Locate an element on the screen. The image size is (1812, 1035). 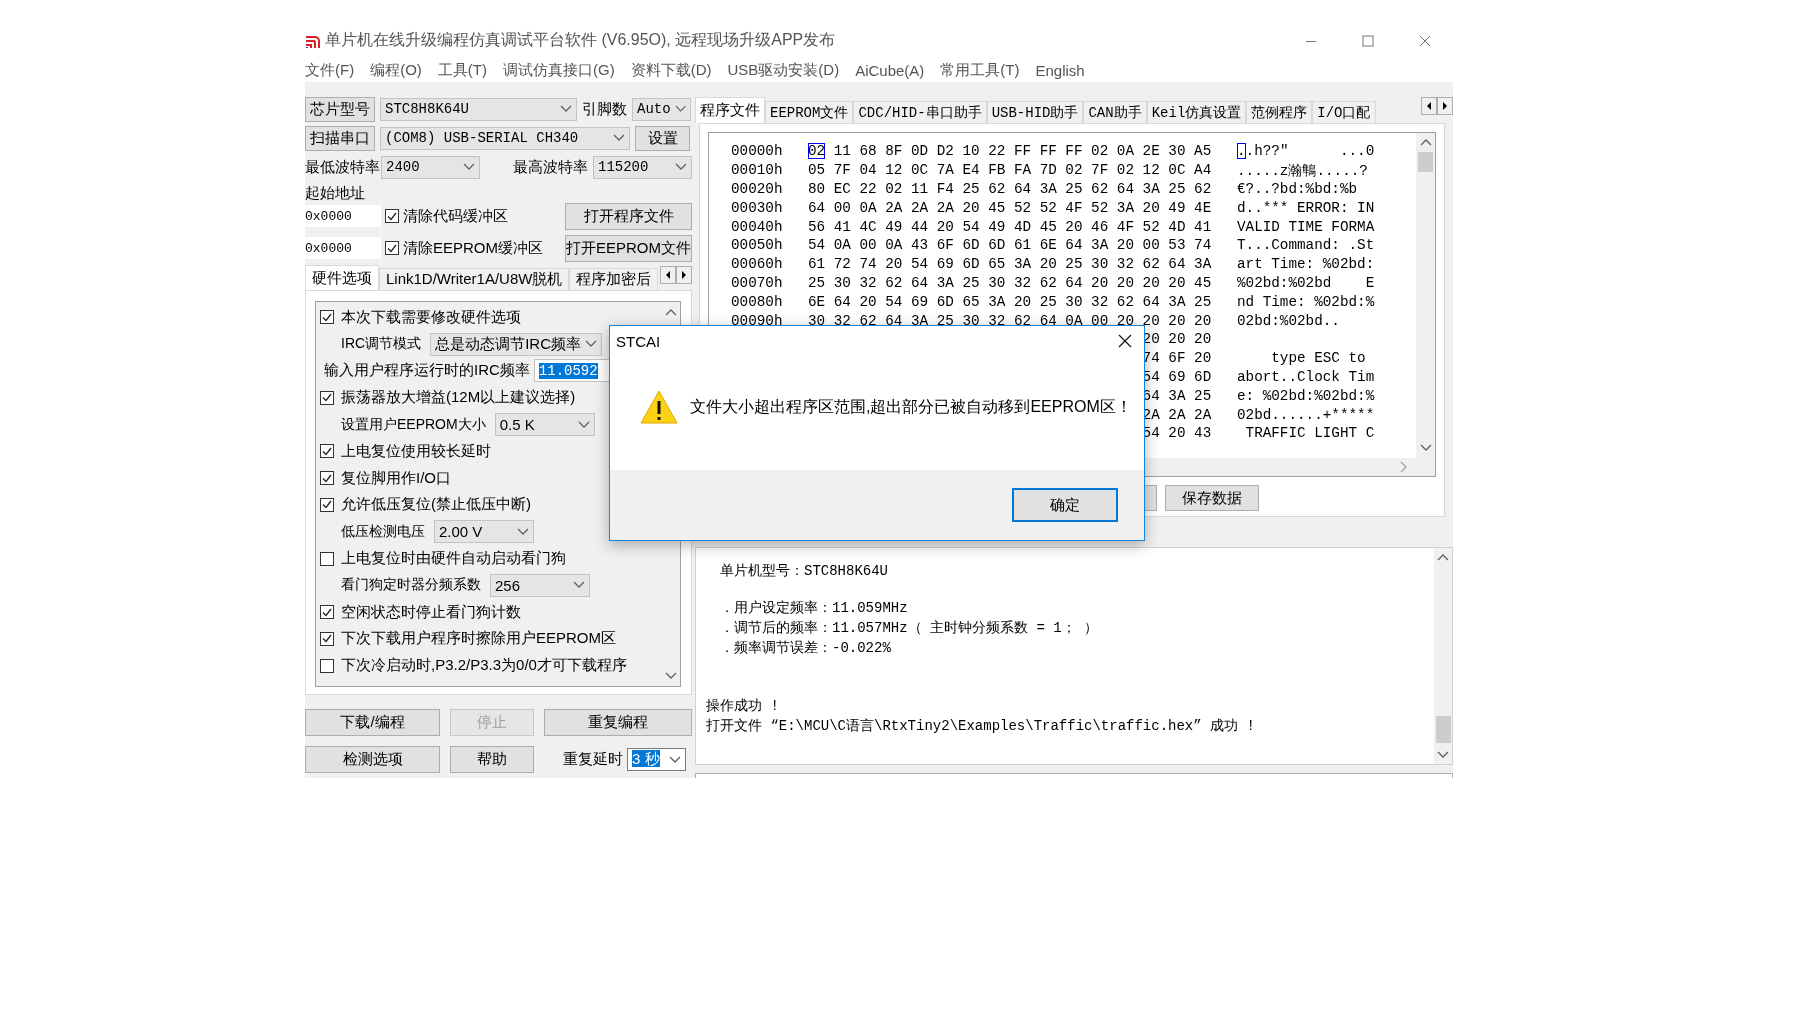
button: 设置 is located at coordinates (662, 138).